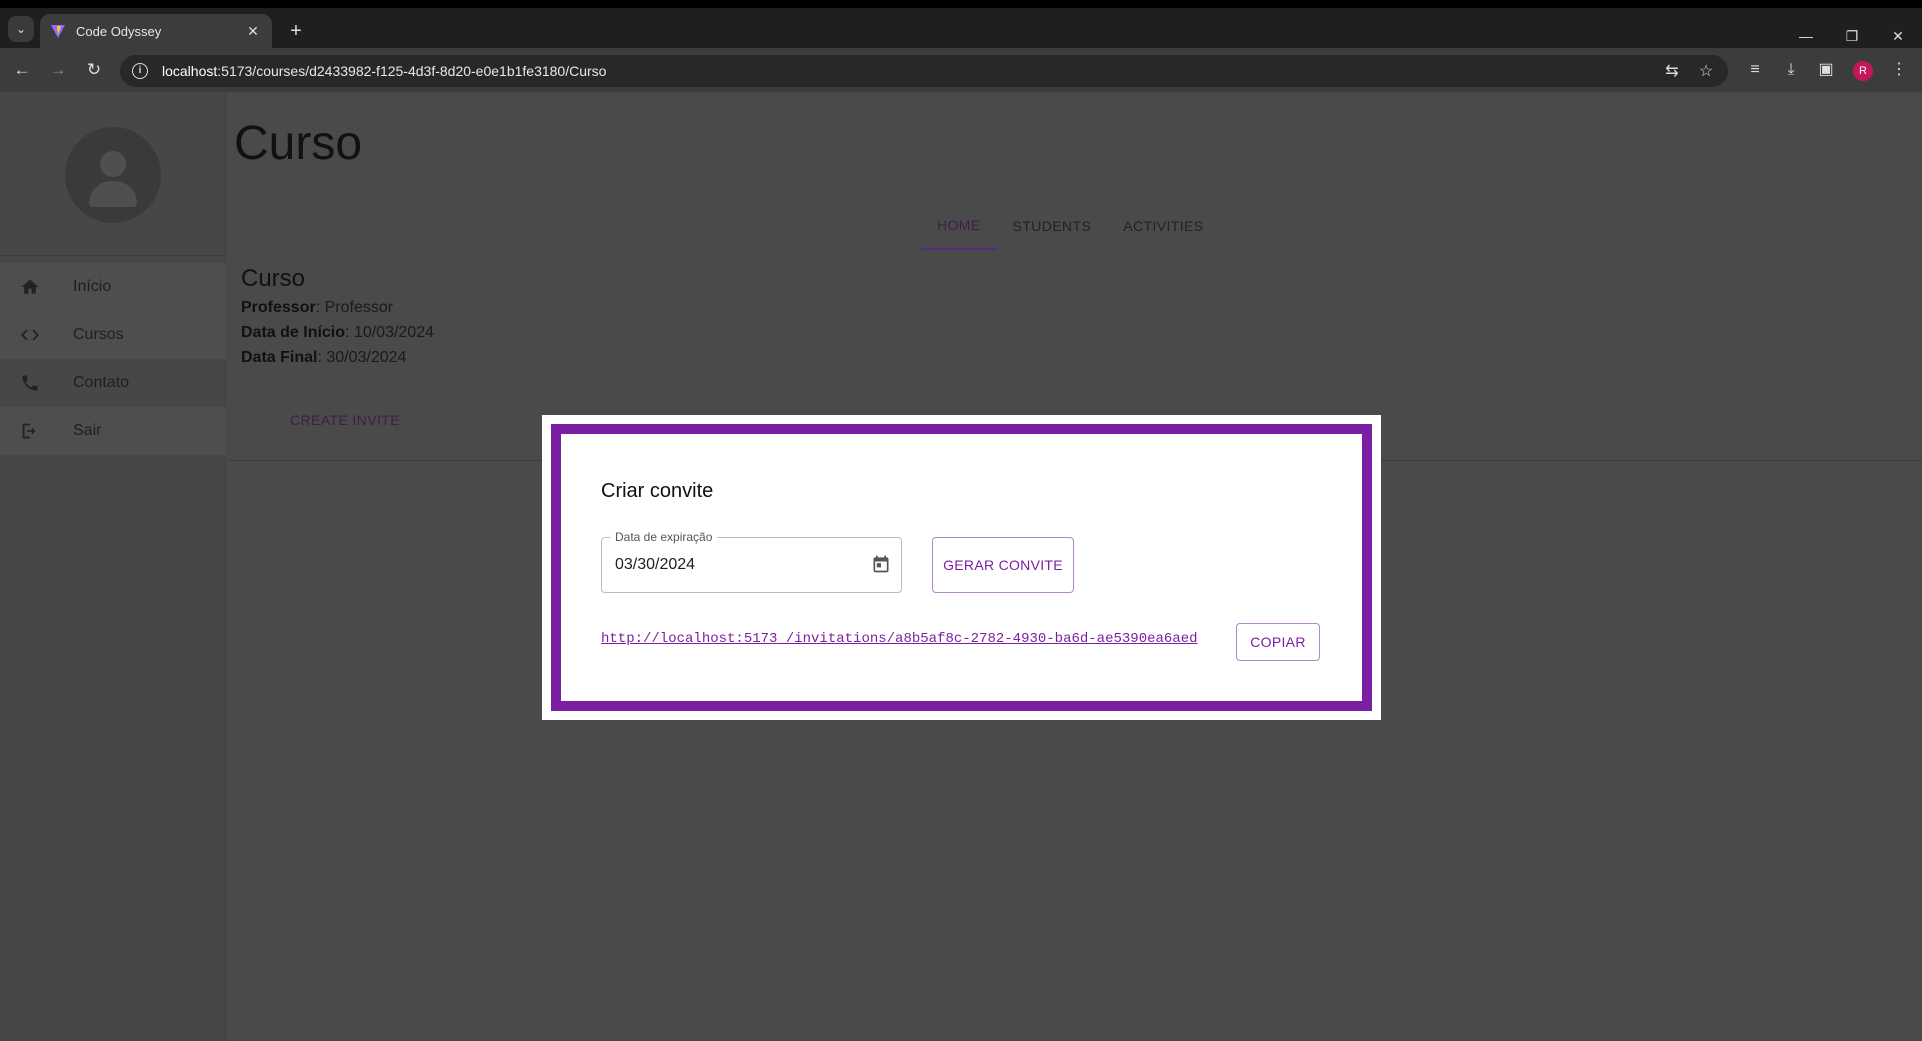 Image resolution: width=1922 pixels, height=1041 pixels. Describe the element at coordinates (113, 255) in the screenshot. I see `sidebar-divider` at that location.